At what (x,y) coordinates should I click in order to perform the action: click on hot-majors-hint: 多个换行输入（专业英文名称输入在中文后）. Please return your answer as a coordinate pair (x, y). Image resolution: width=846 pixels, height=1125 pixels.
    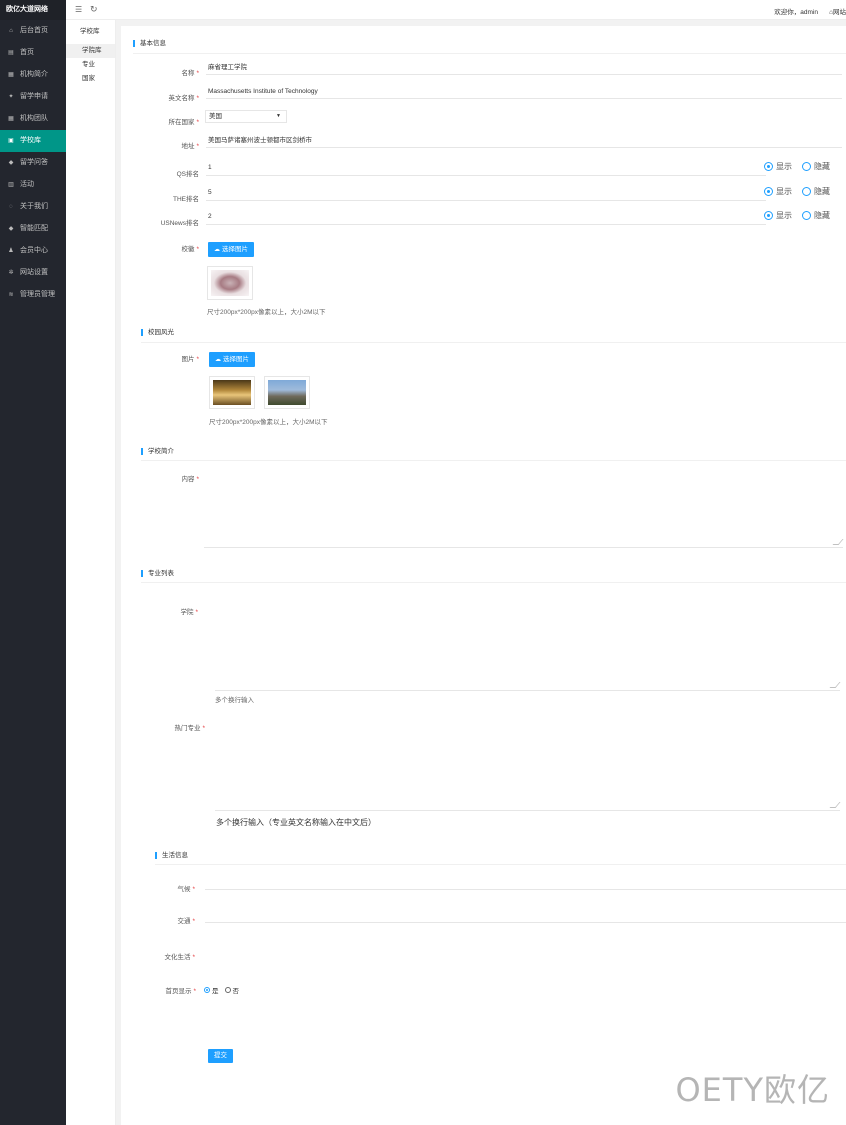
    Looking at the image, I should click on (296, 822).